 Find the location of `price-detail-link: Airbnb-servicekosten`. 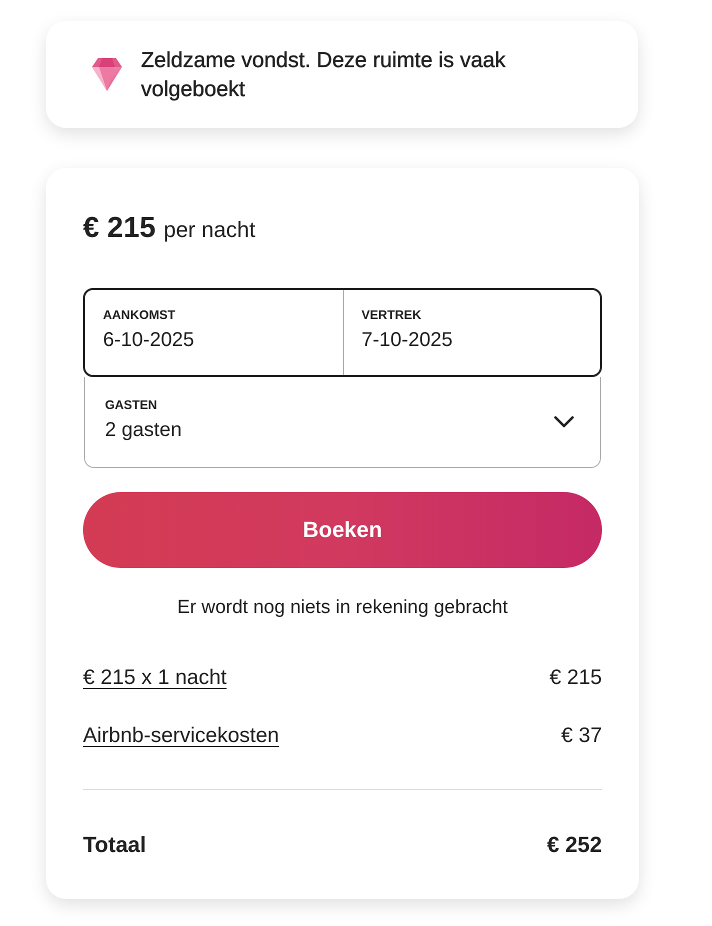

price-detail-link: Airbnb-servicekosten is located at coordinates (181, 736).